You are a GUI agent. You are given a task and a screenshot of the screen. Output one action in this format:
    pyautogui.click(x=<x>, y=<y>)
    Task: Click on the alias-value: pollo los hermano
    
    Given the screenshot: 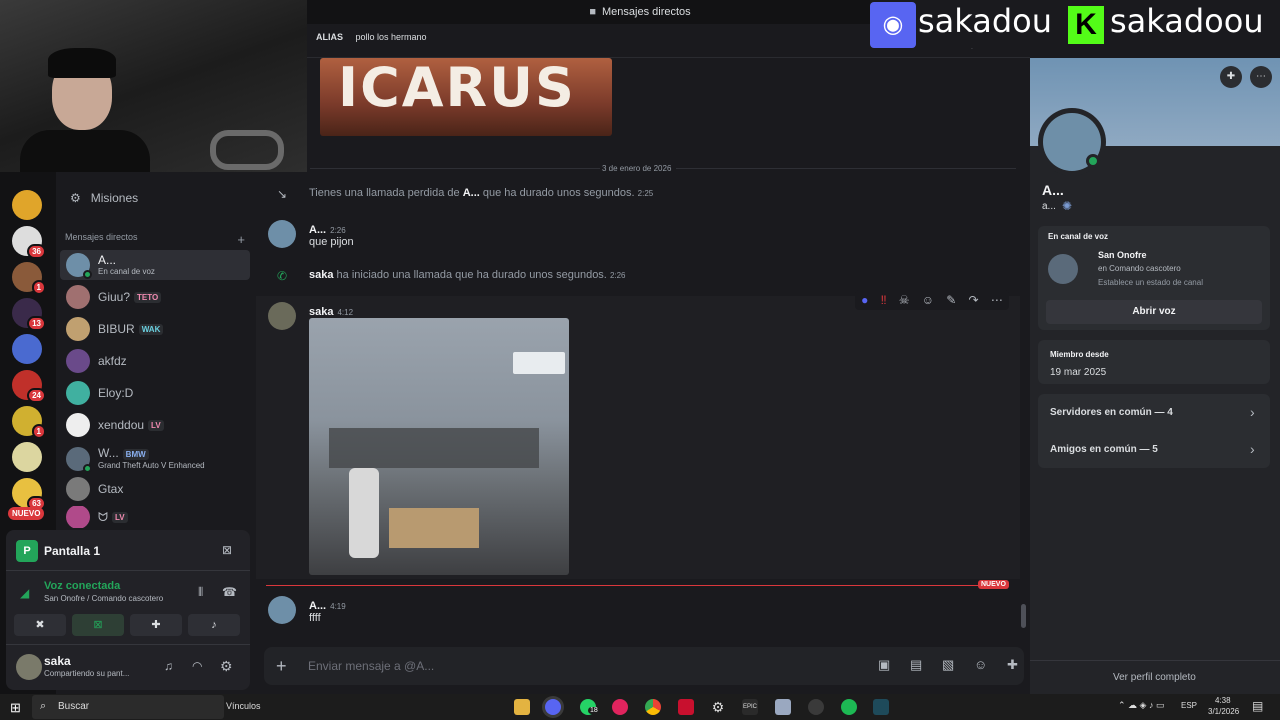 What is the action you would take?
    pyautogui.click(x=391, y=37)
    